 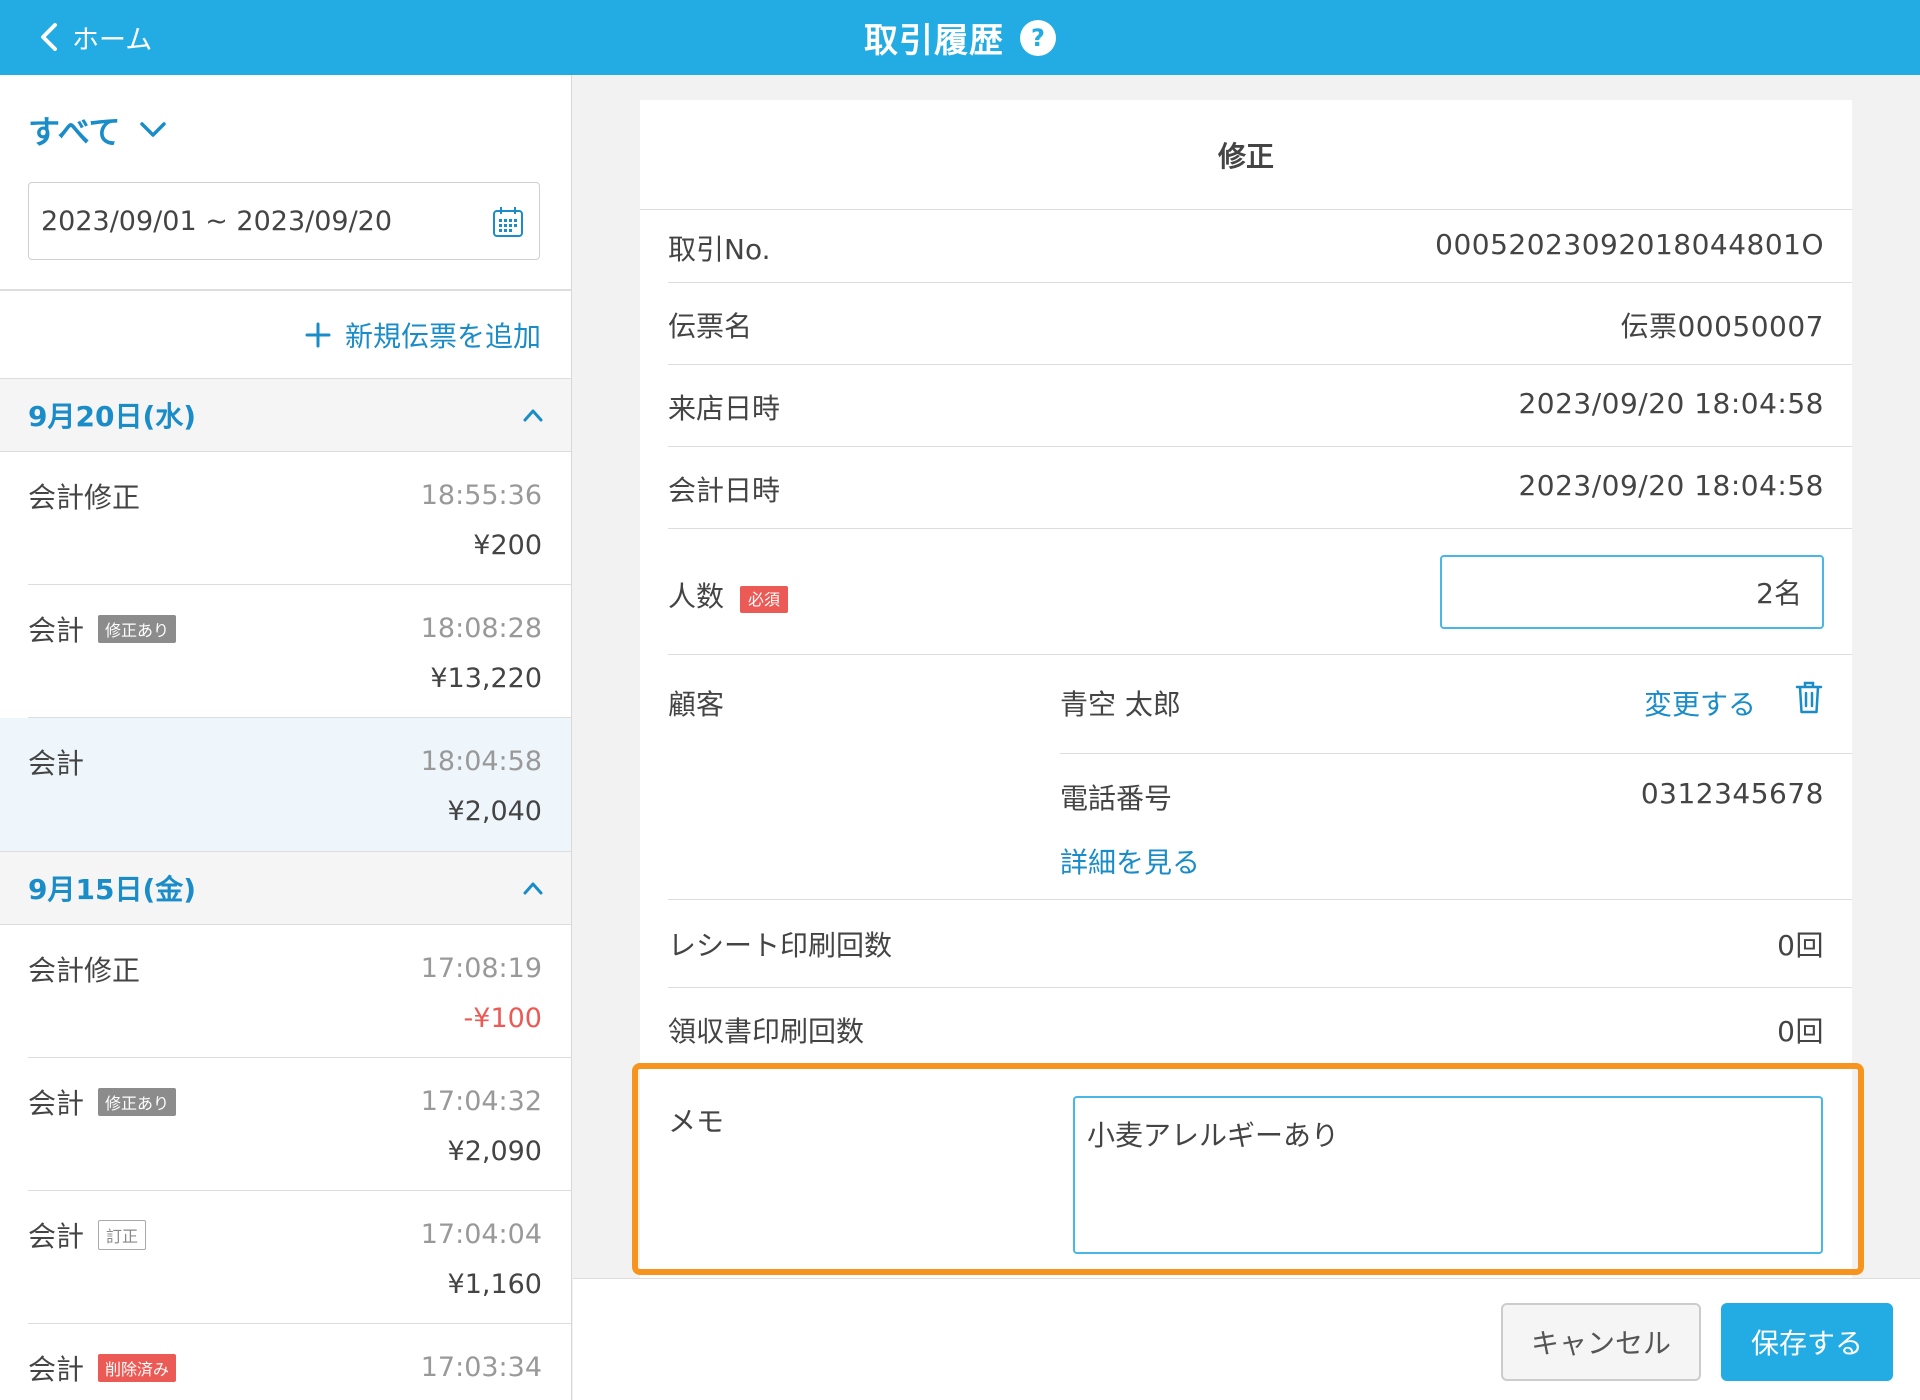 What do you see at coordinates (481, 628) in the screenshot?
I see `transaction-time: 18:08:28` at bounding box center [481, 628].